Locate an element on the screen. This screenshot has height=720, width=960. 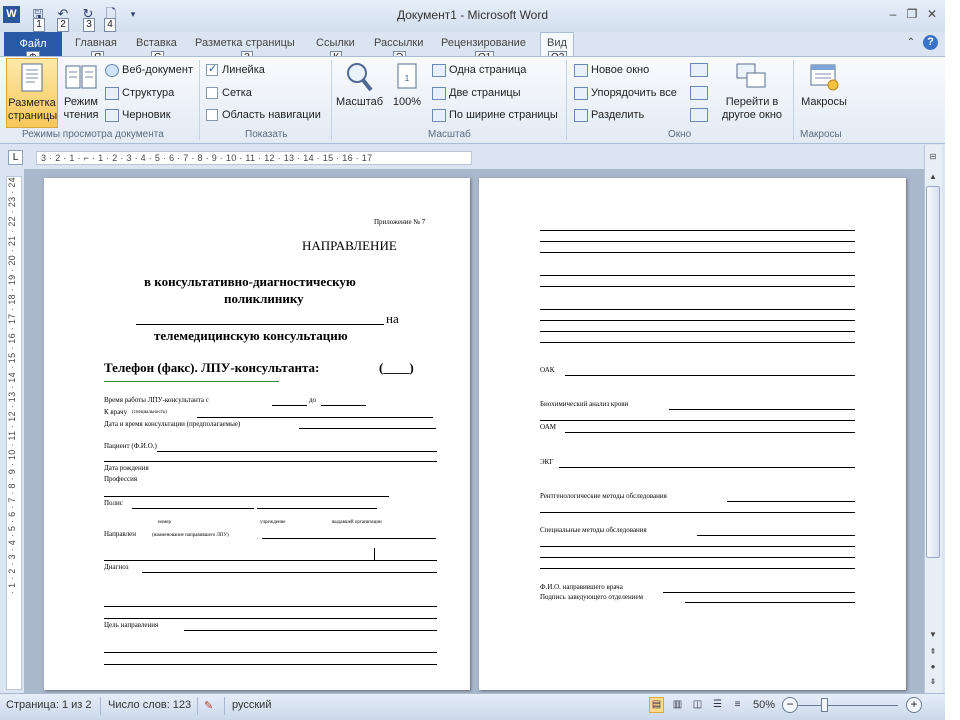
date-time-blank is located at coordinates (367, 428).